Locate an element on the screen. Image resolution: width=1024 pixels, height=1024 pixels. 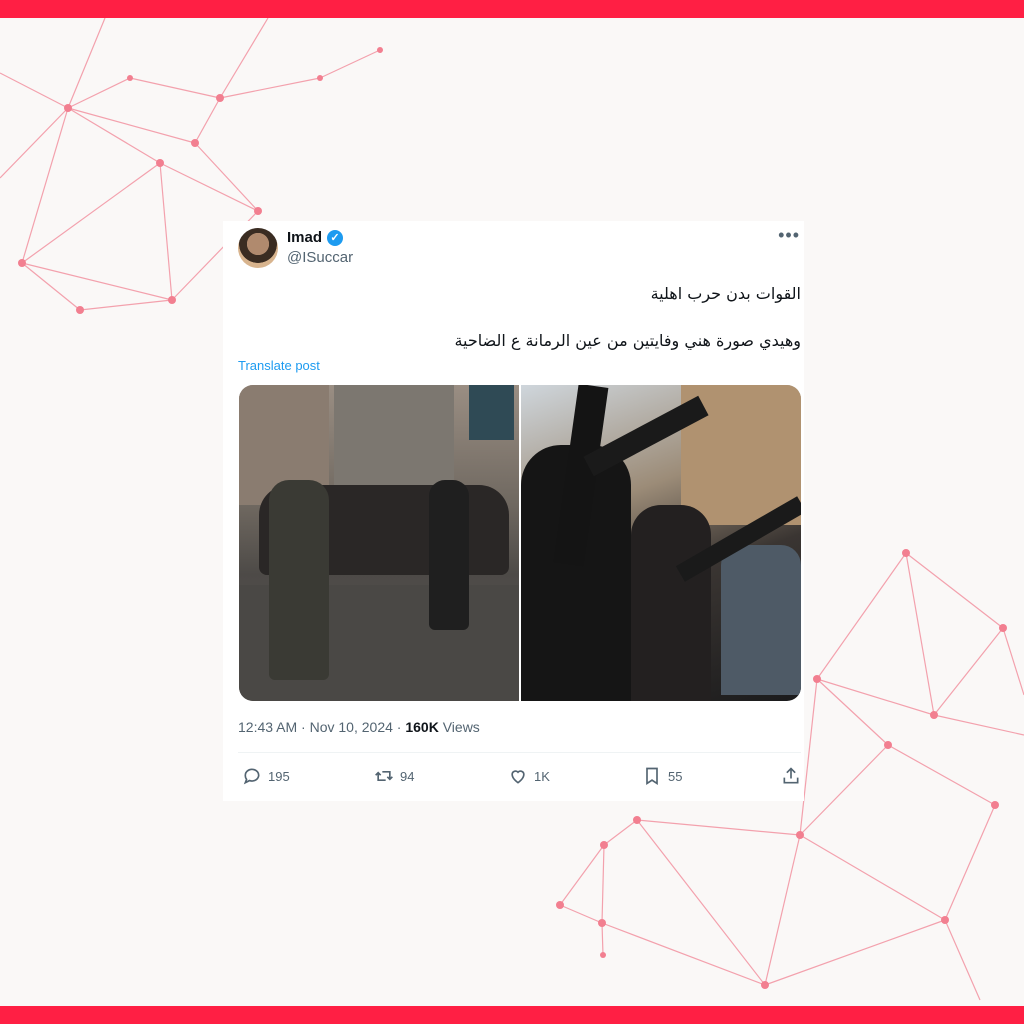
share-button is located at coordinates (791, 776).